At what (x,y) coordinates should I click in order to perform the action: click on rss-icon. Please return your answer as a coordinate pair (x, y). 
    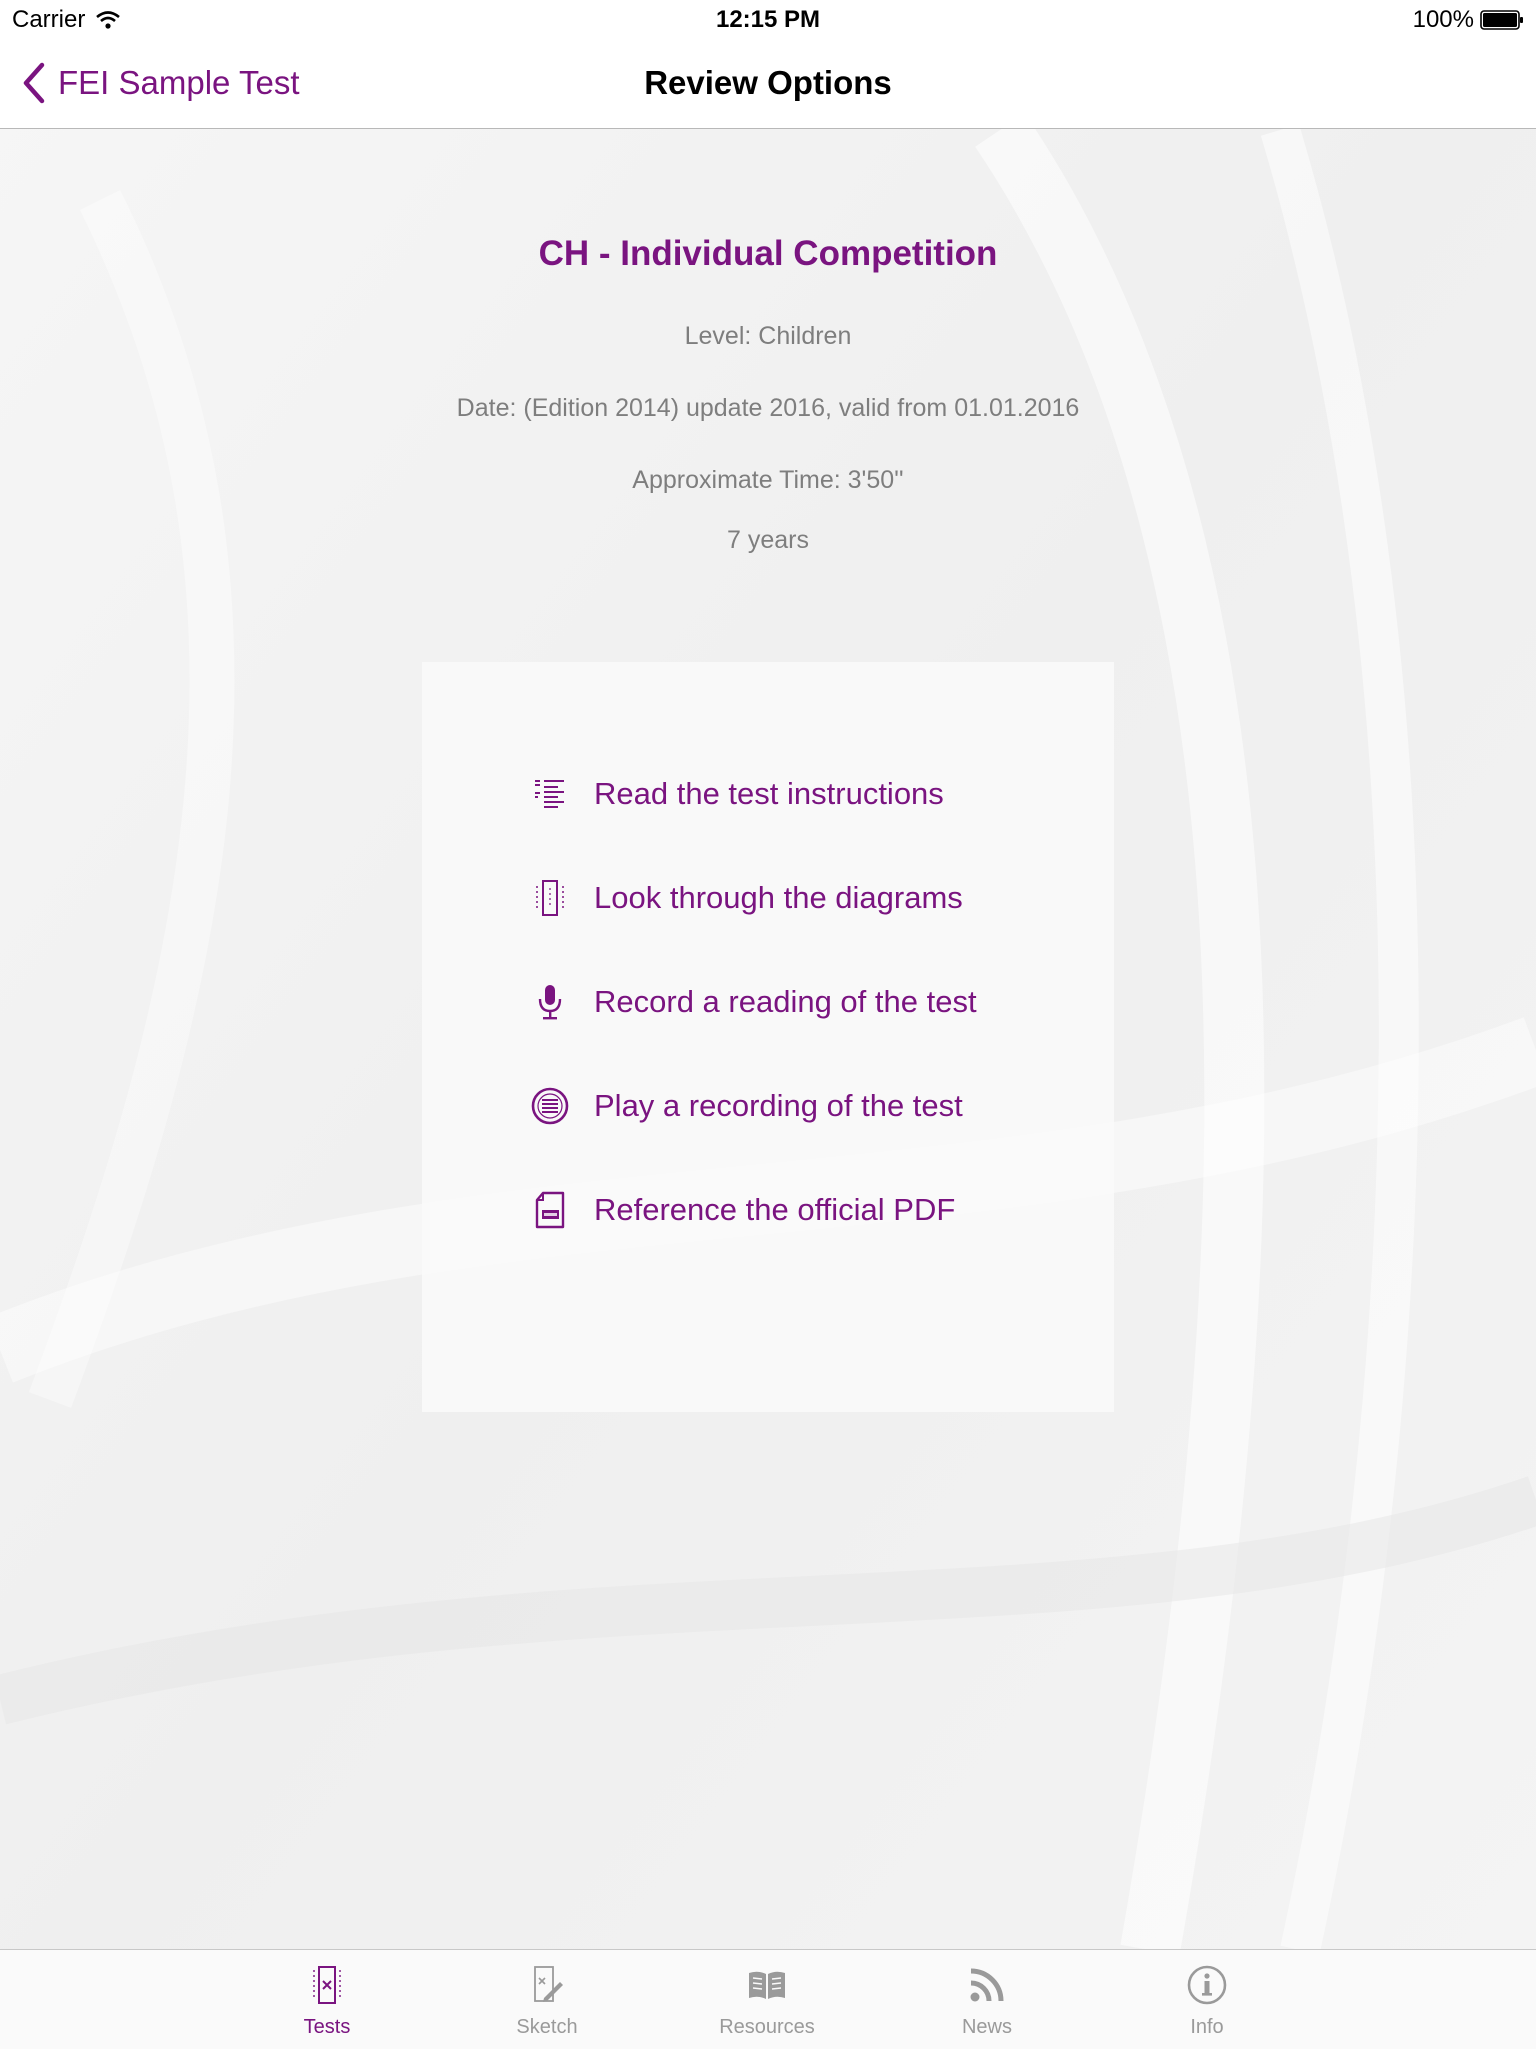
    Looking at the image, I should click on (987, 1985).